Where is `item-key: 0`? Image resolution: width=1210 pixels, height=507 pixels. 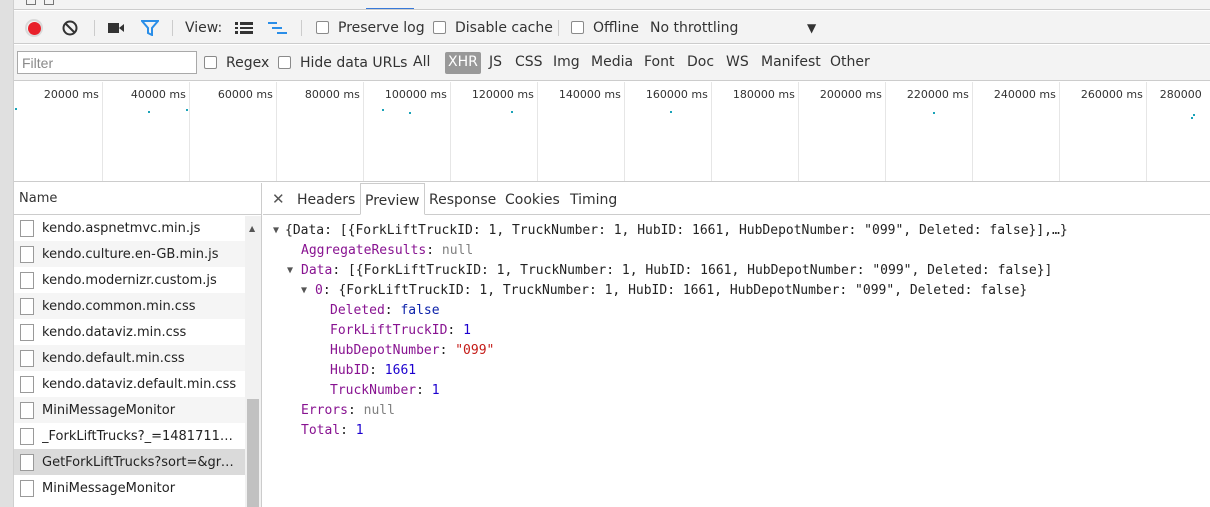
item-key: 0 is located at coordinates (319, 290).